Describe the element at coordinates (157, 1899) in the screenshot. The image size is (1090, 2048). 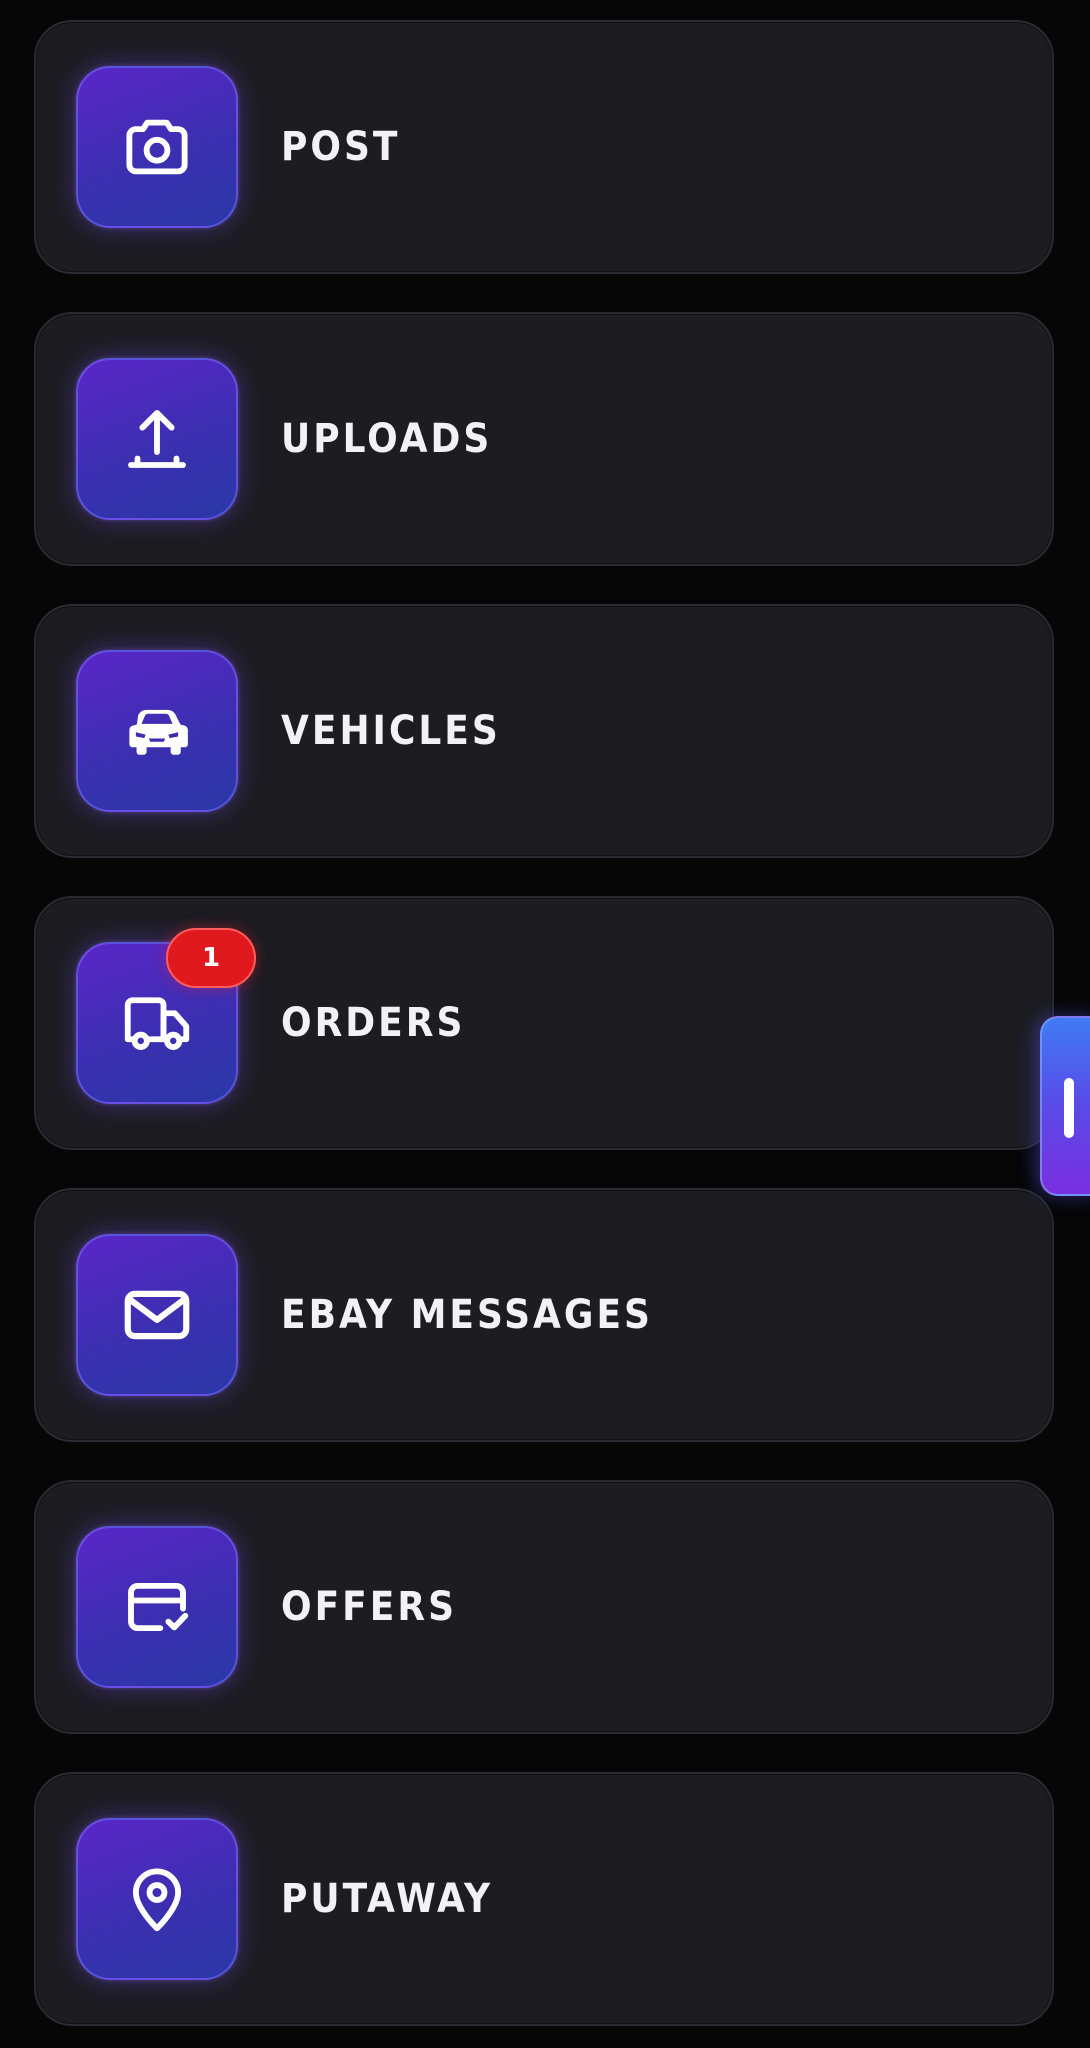
I see `map-pin-icon` at that location.